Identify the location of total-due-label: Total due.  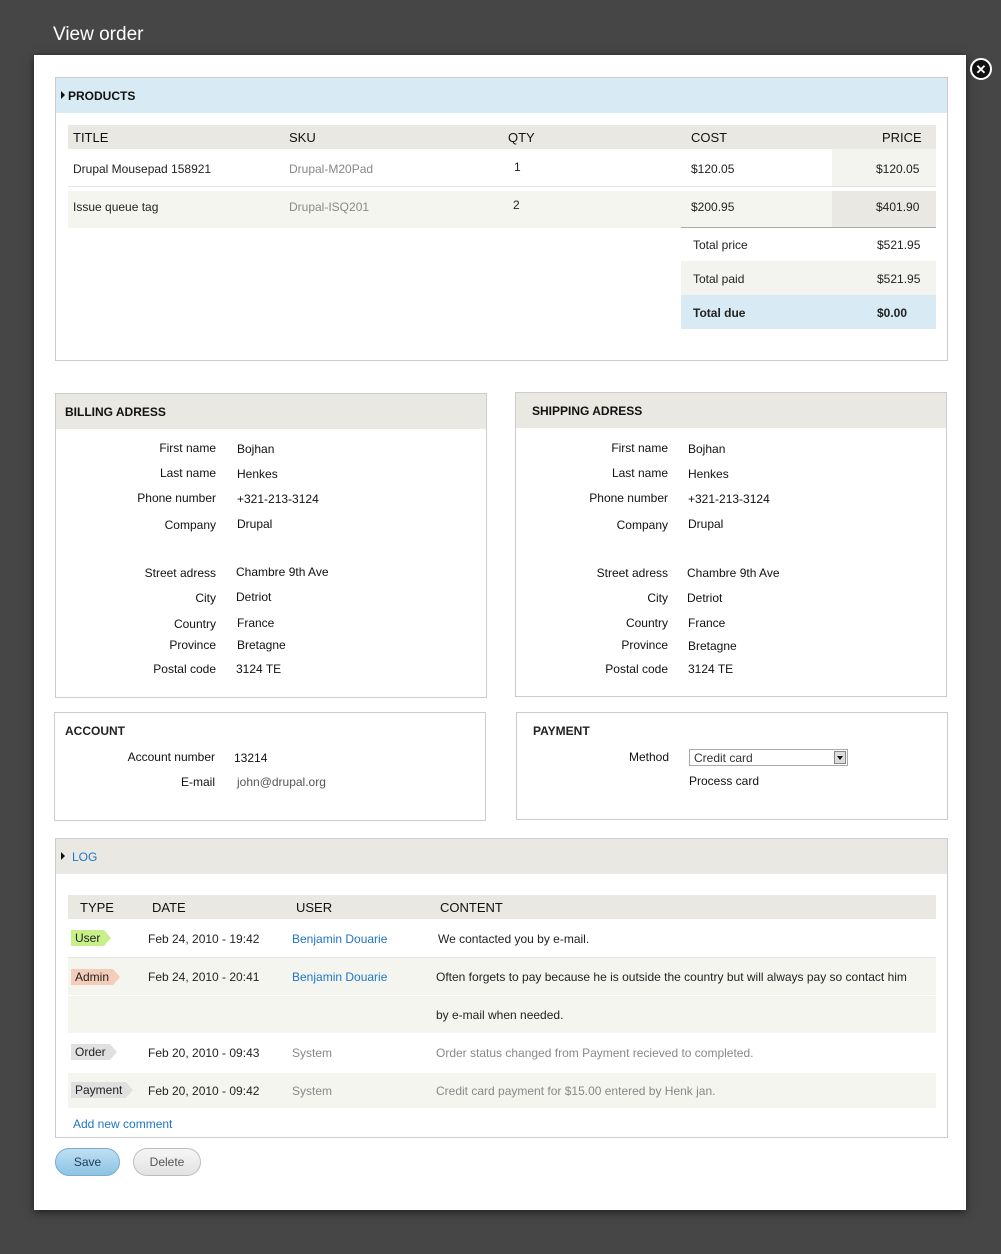
(719, 313).